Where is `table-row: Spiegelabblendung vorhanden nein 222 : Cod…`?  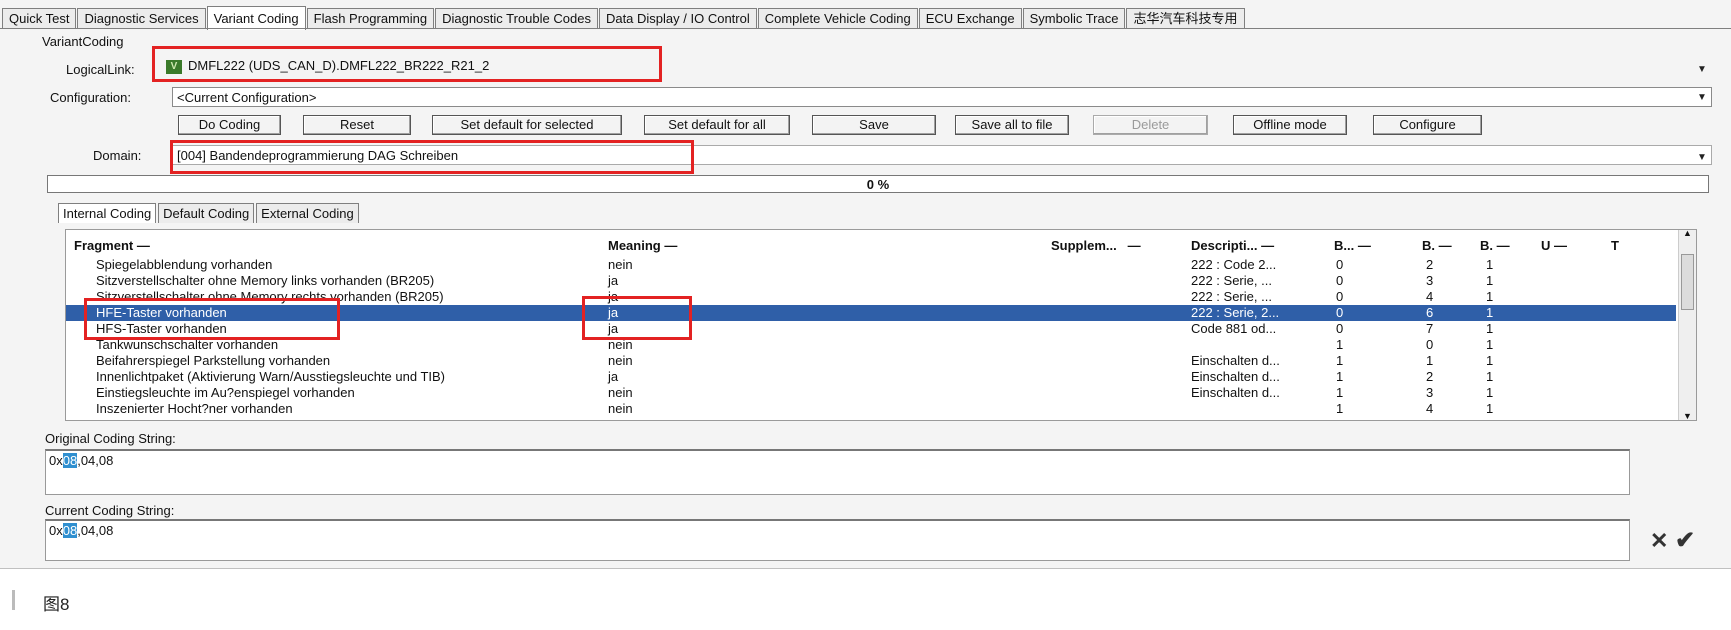 table-row: Spiegelabblendung vorhanden nein 222 : Cod… is located at coordinates (871, 265).